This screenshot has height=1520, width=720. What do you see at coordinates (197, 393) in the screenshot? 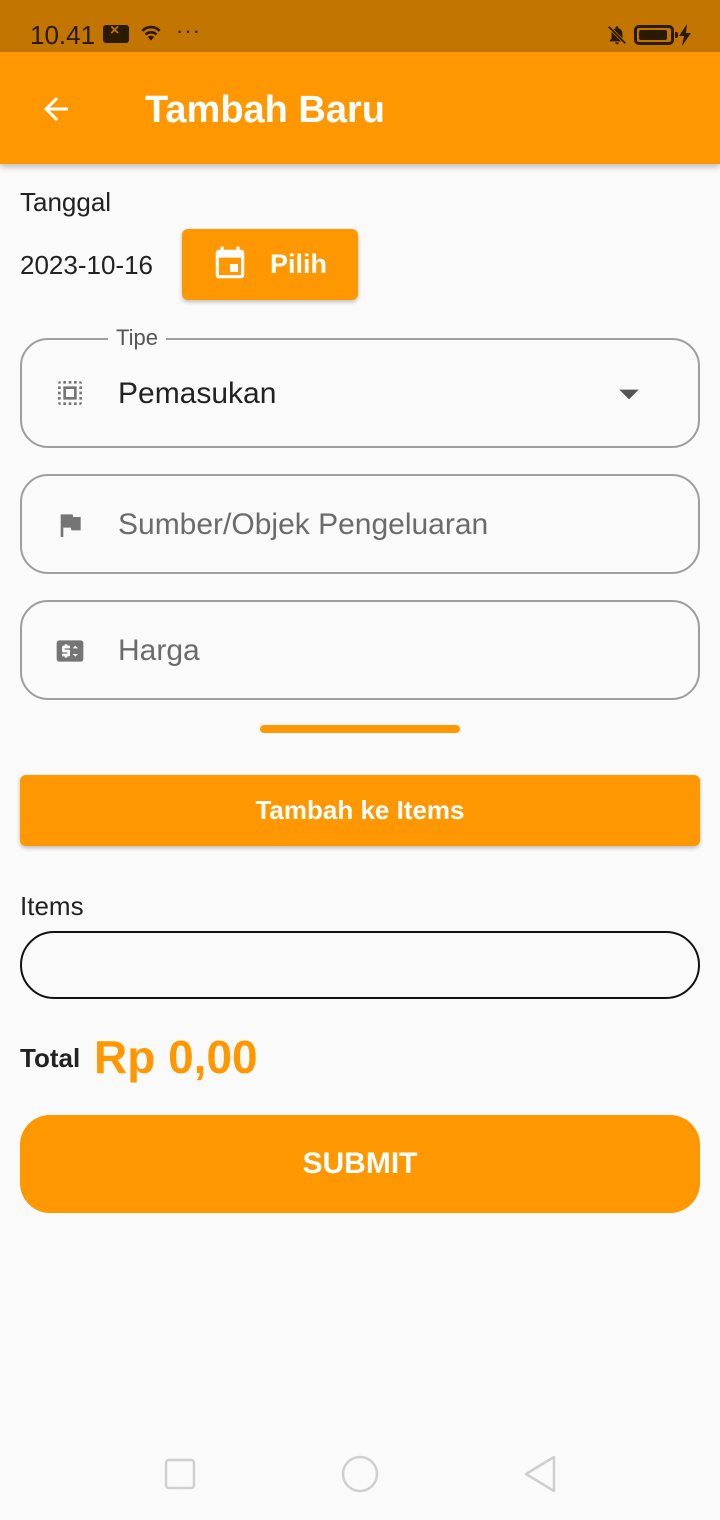
I see `tipe-selected-value: Pemasukan` at bounding box center [197, 393].